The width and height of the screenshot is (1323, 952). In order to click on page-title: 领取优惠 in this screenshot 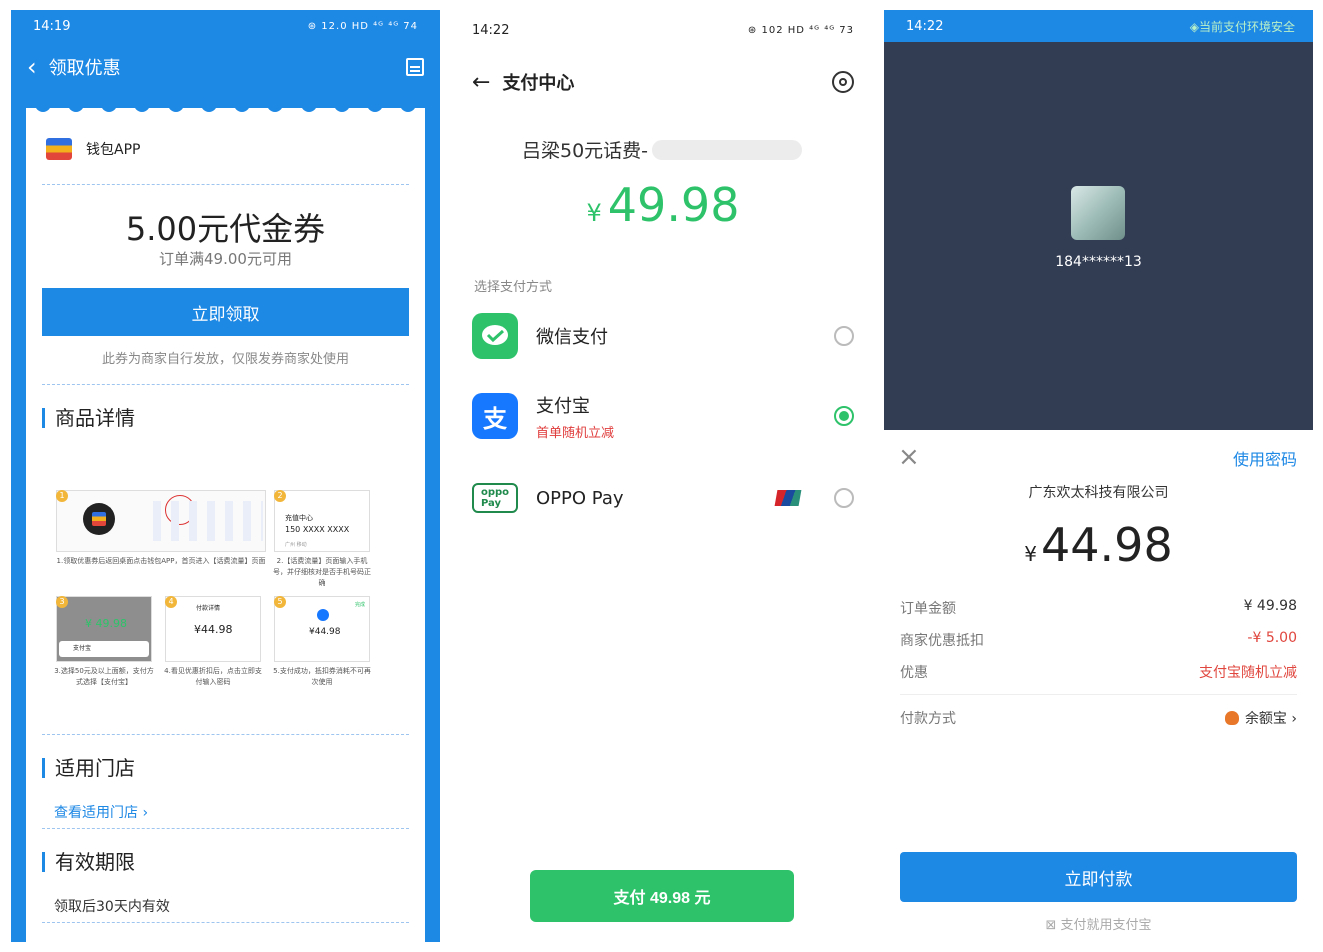, I will do `click(84, 68)`.